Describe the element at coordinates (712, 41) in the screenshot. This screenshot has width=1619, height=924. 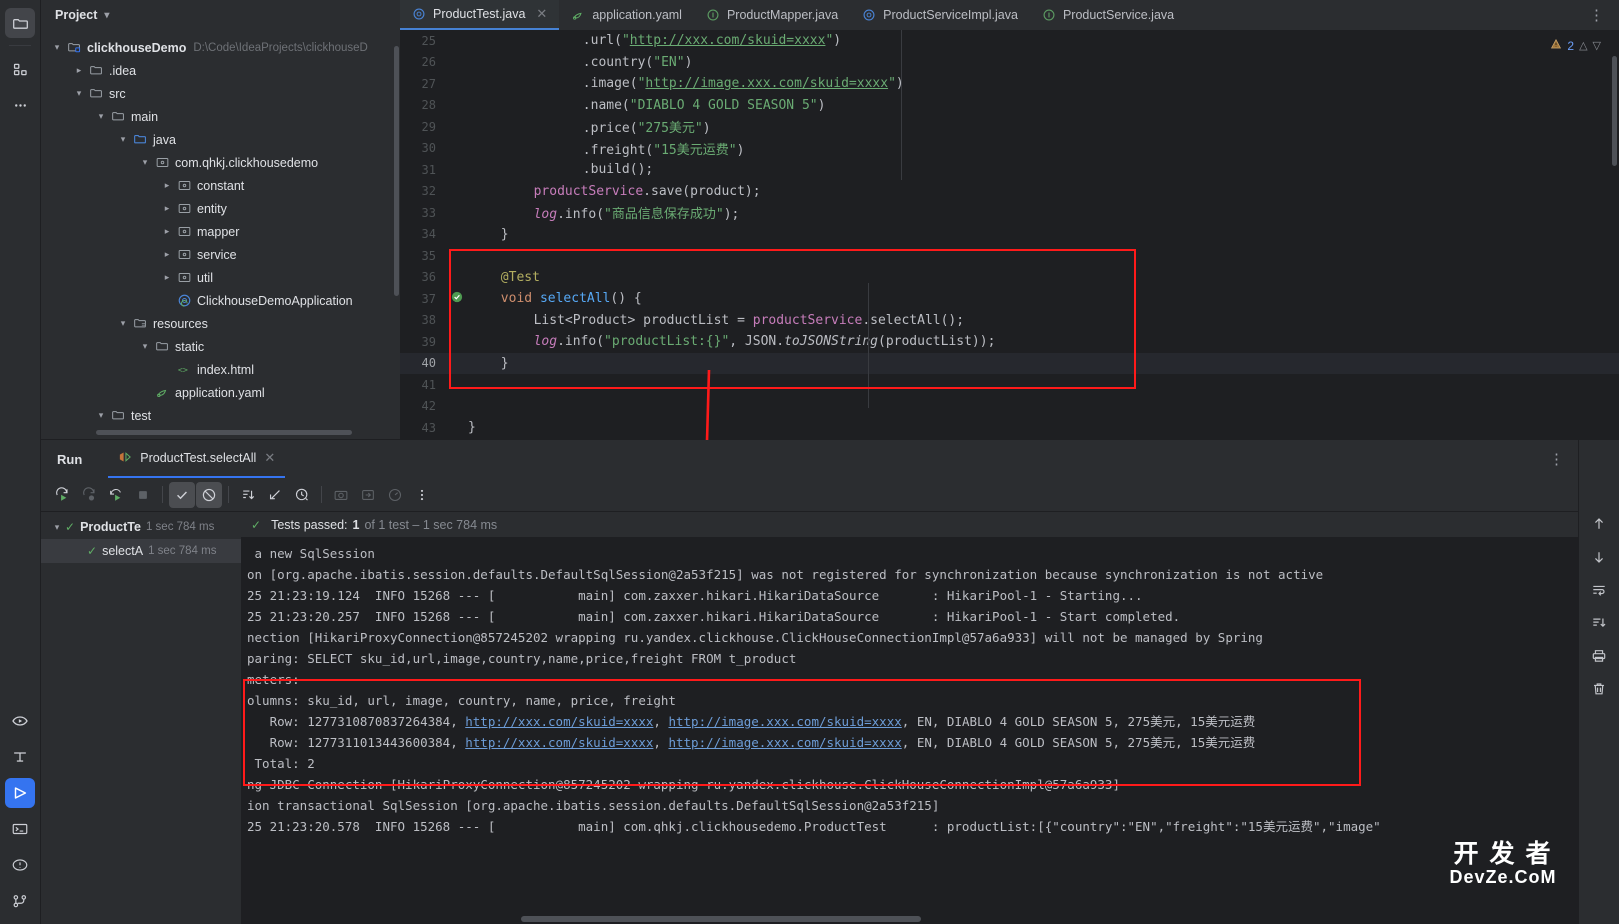
I see `code-text: .url("http://xxx.com/skuid=xxxx")` at that location.